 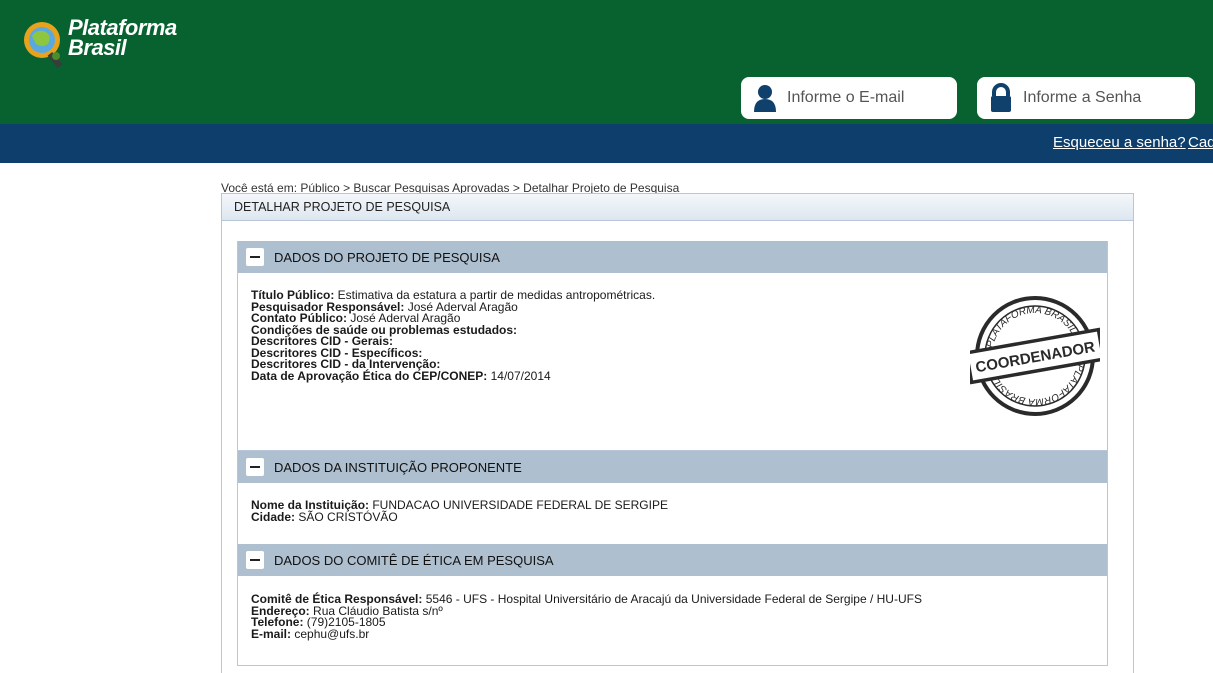 What do you see at coordinates (519, 375) in the screenshot?
I see `field-value: 14/07/2014` at bounding box center [519, 375].